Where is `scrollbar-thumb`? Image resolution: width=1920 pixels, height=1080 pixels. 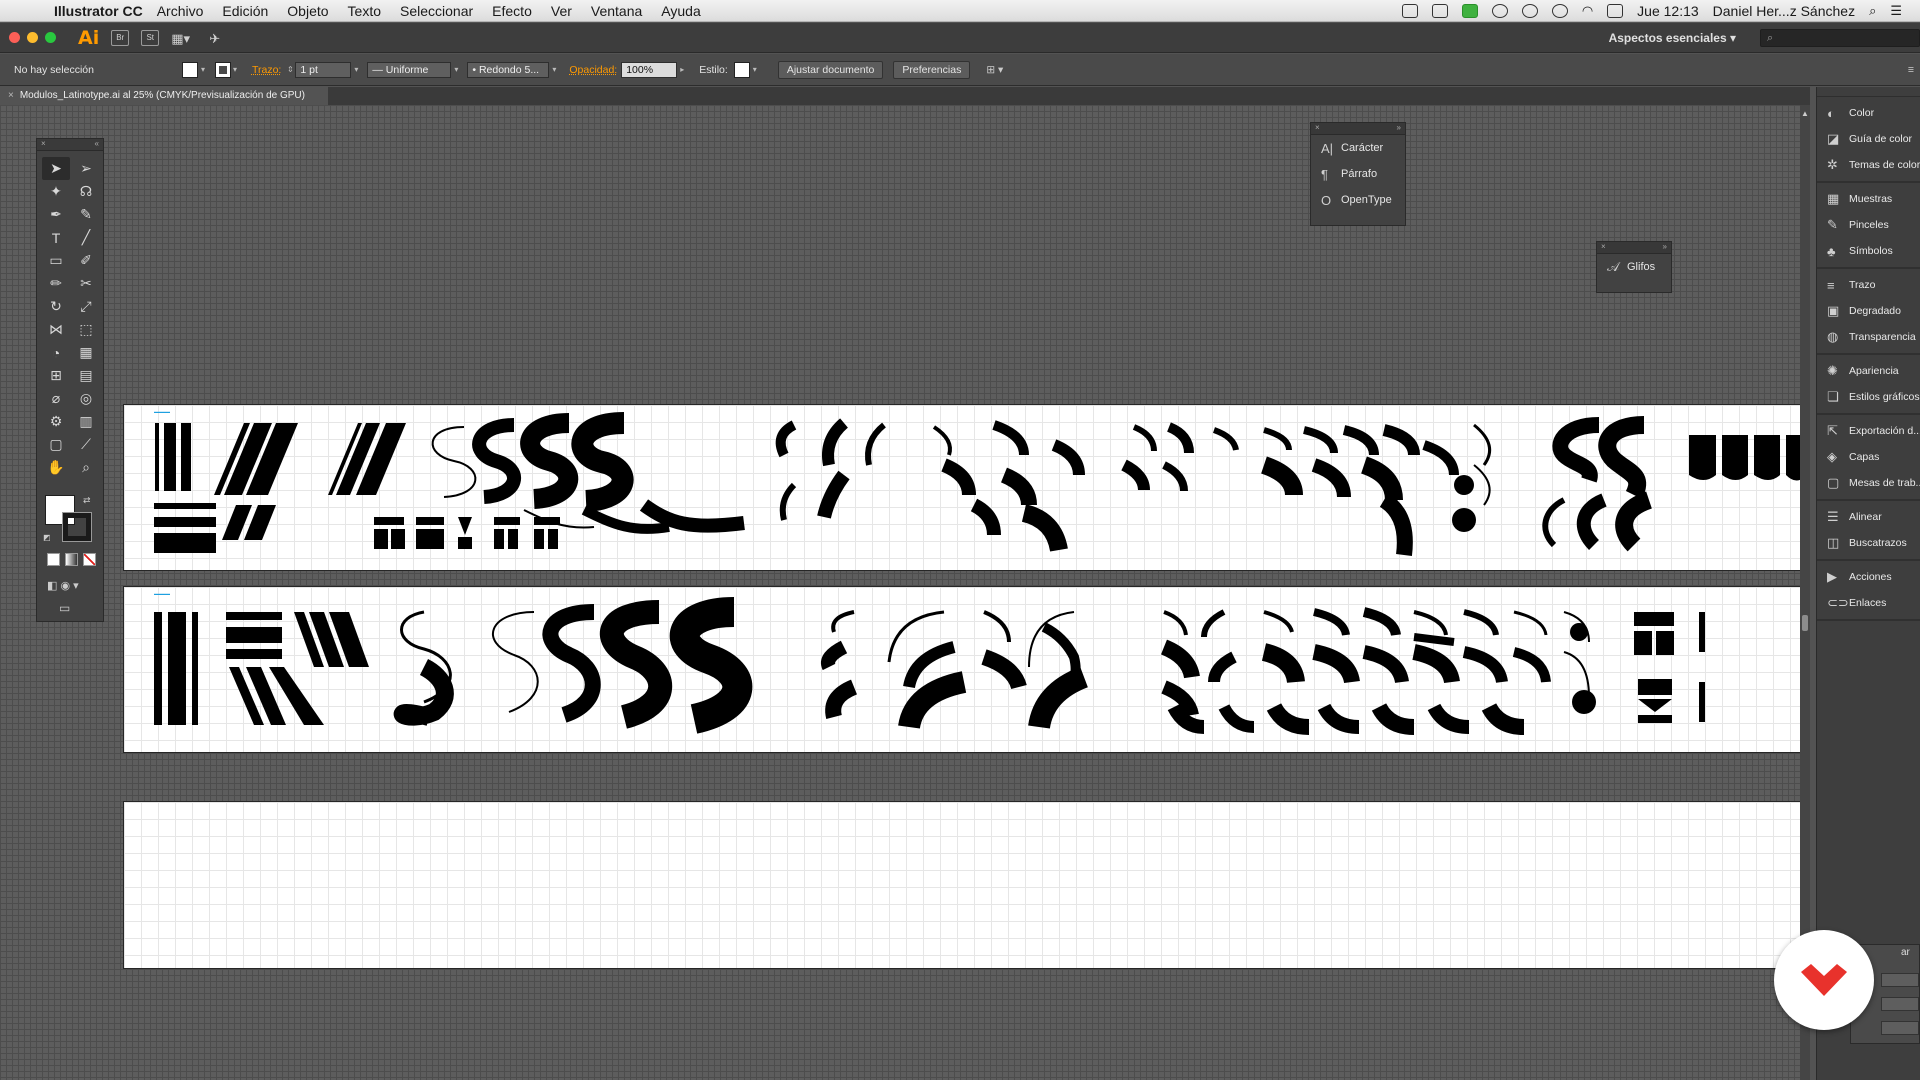
scrollbar-thumb is located at coordinates (1805, 623).